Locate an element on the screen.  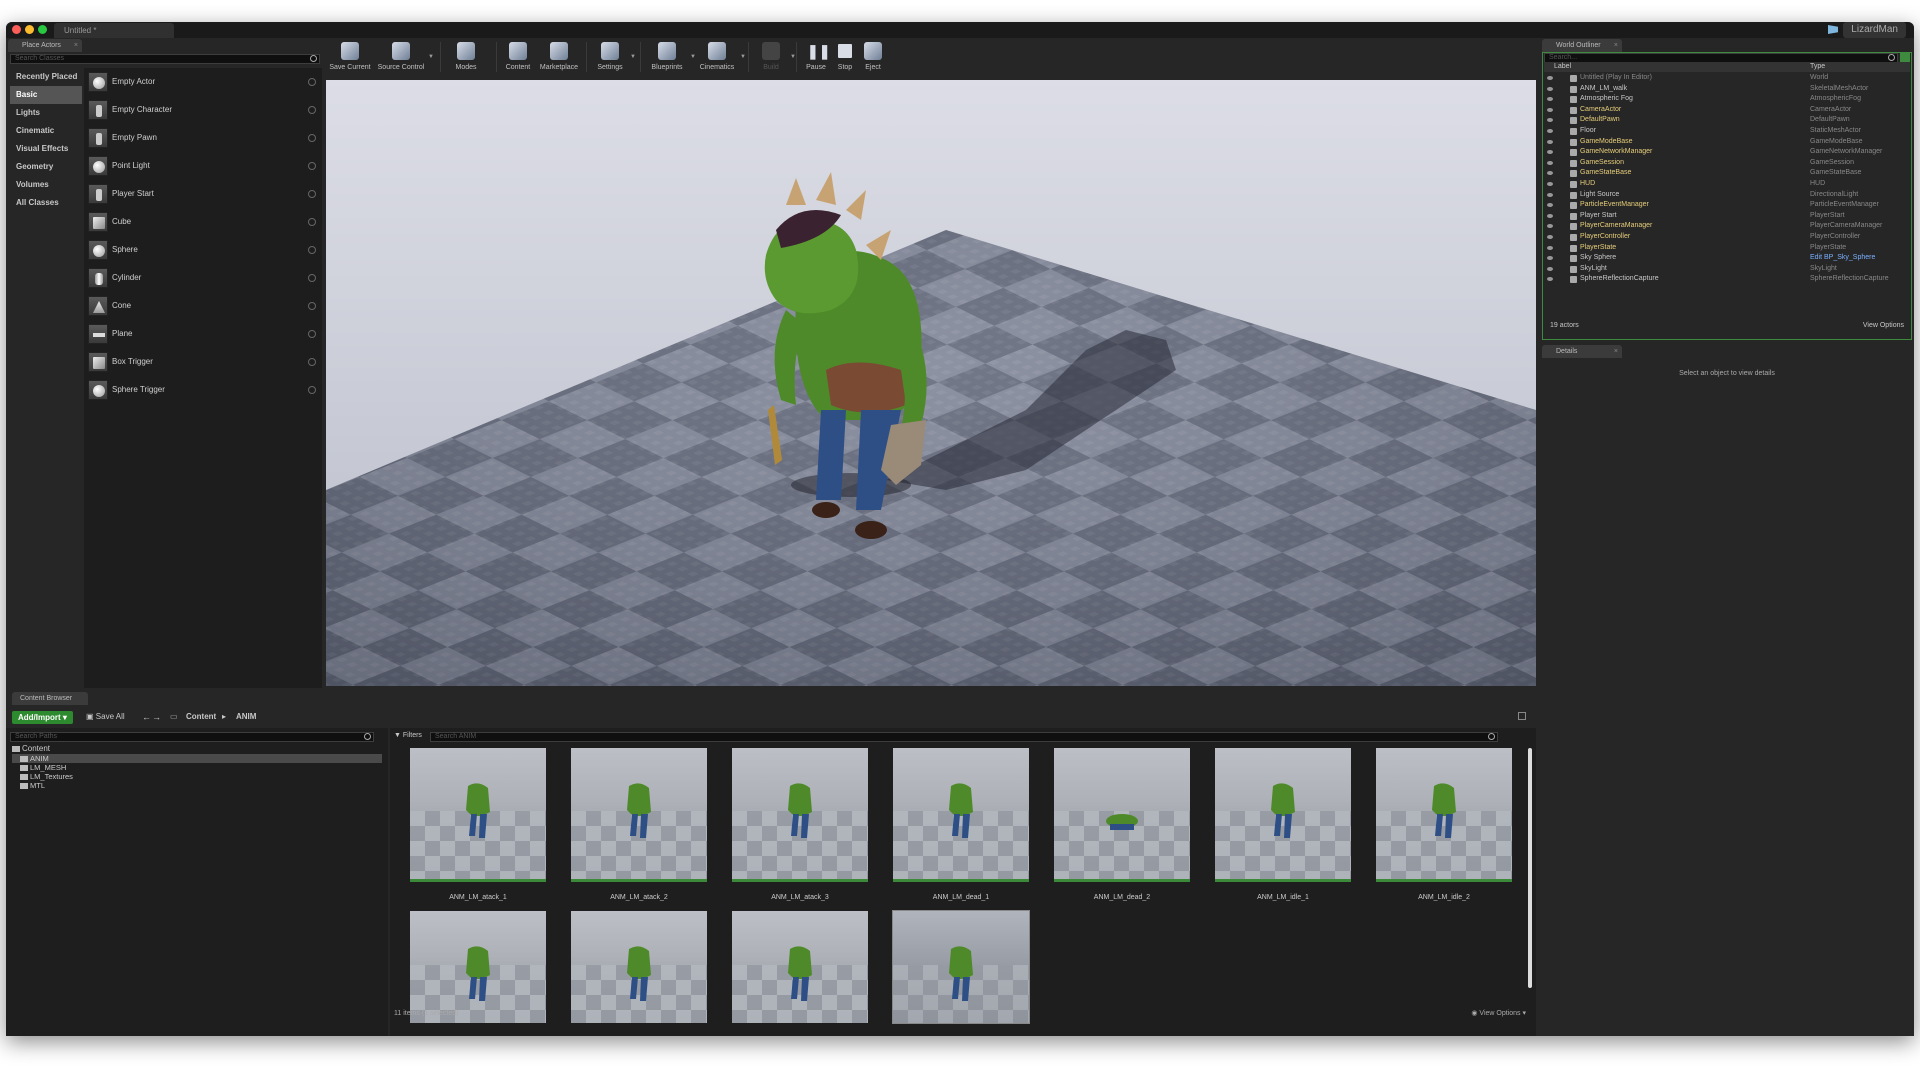
outliner-row: PlayerController PlayerController is located at coordinates (1727, 237).